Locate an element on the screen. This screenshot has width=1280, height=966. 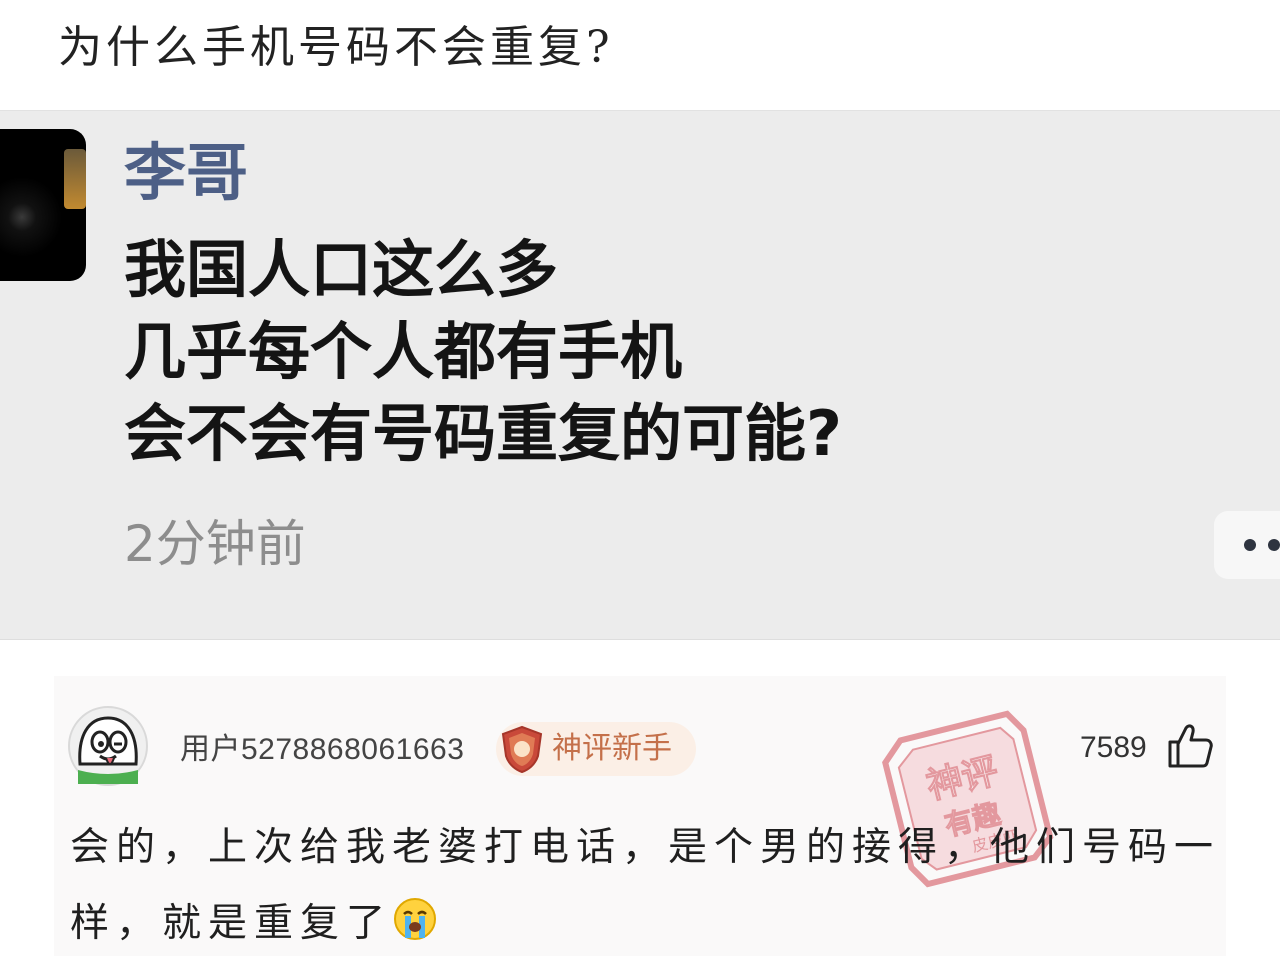
crying-face-icon is located at coordinates (415, 919).